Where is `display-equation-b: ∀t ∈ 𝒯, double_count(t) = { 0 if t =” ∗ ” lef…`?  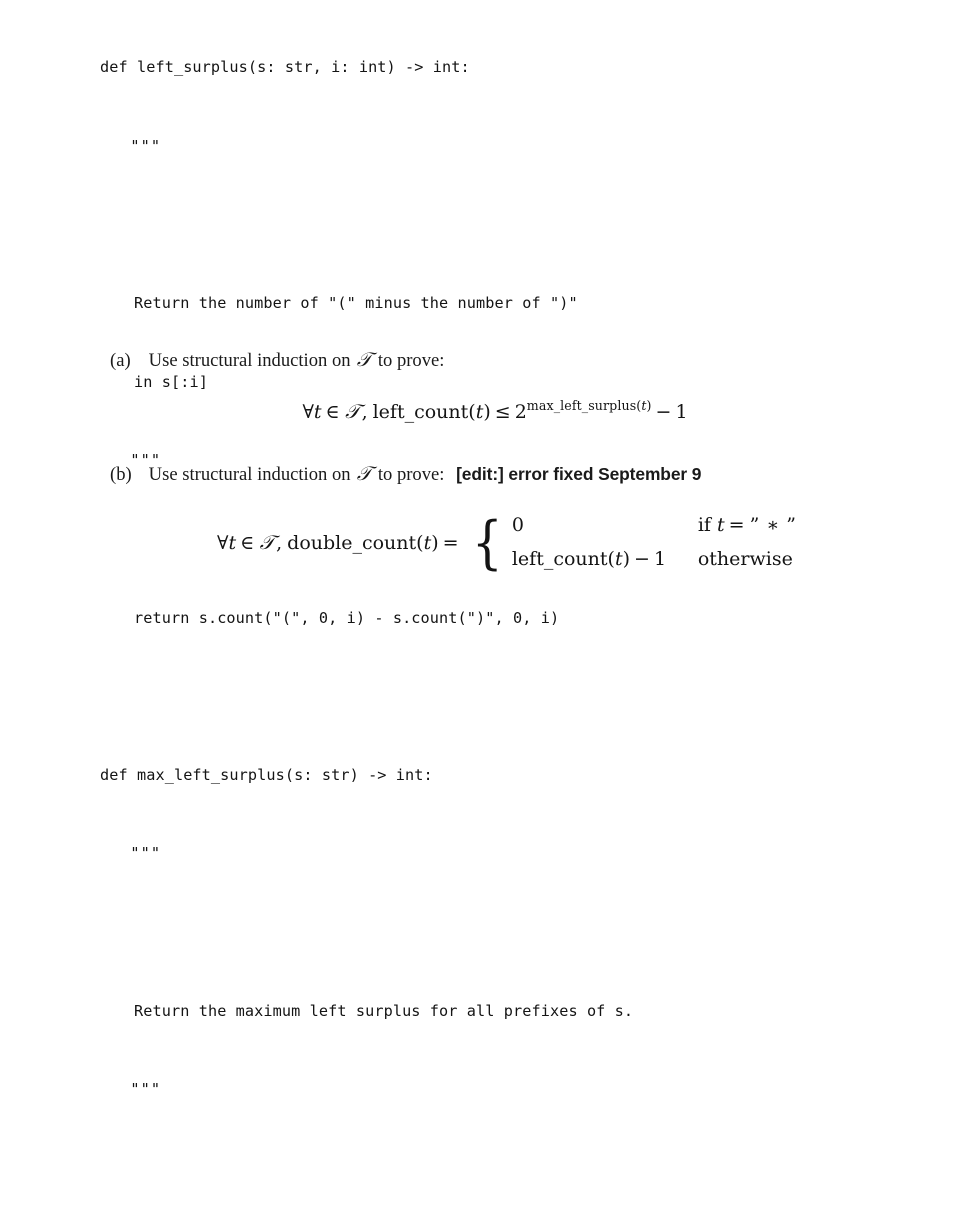 display-equation-b: ∀t ∈ 𝒯, double_count(t) = { 0 if t =” ∗ ” lef… is located at coordinates (506, 542).